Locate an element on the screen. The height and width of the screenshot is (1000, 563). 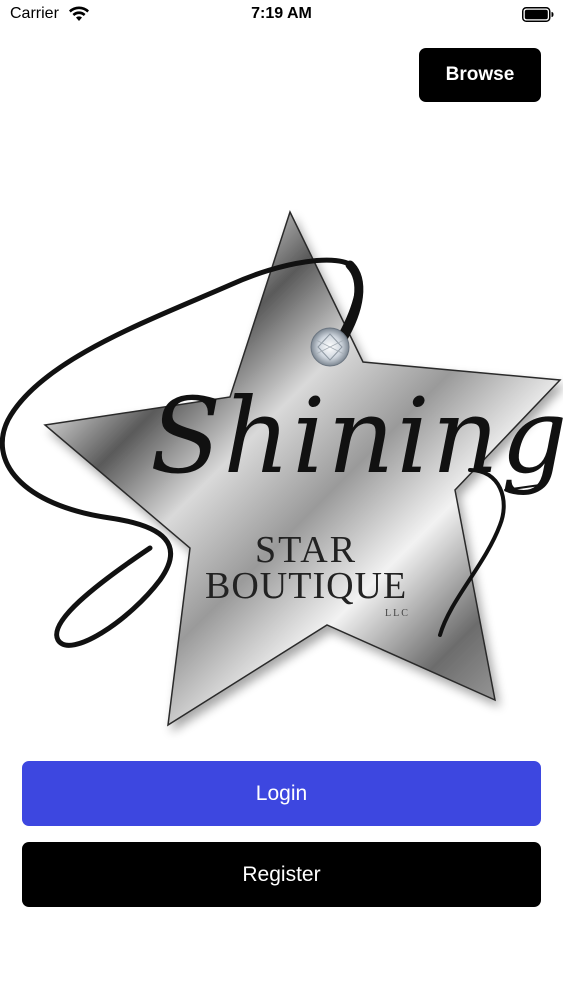
browse-button: Browse is located at coordinates (480, 75).